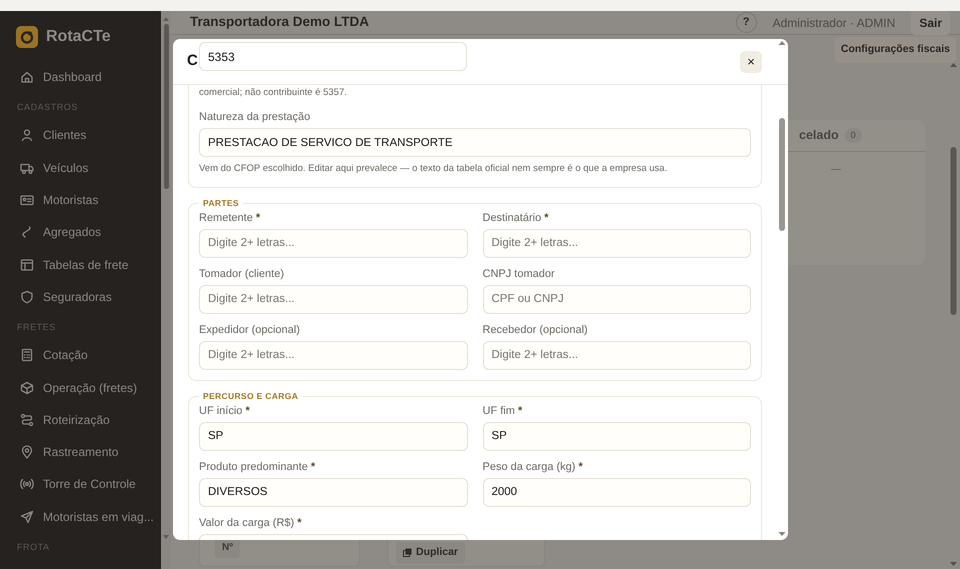  Describe the element at coordinates (80, 420) in the screenshot. I see `sidebar-item: Roteirização` at that location.